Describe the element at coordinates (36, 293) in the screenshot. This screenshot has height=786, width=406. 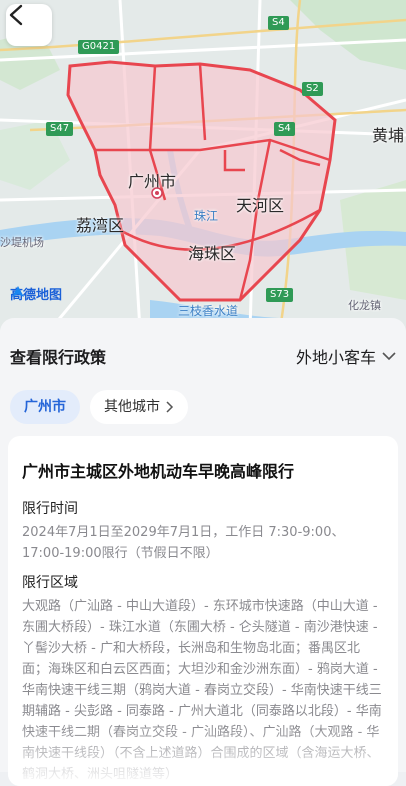
I see `map-logo: 高德地图` at that location.